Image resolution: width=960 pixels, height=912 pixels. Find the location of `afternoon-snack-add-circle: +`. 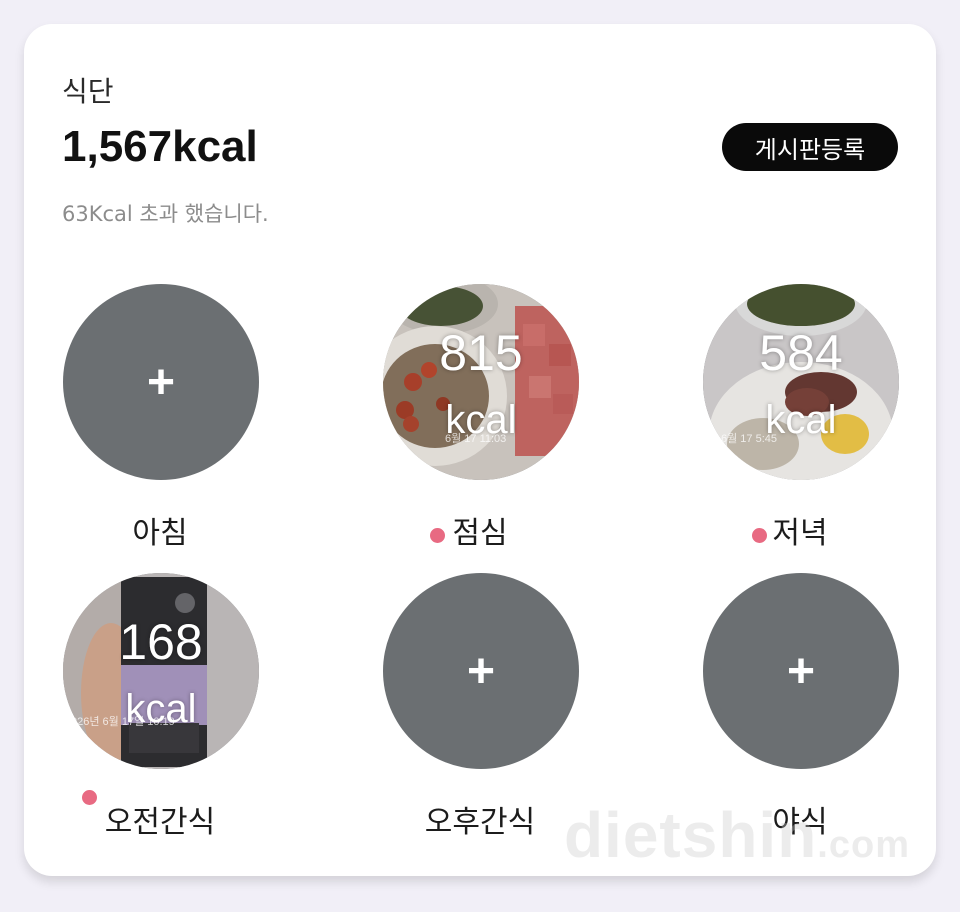

afternoon-snack-add-circle: + is located at coordinates (481, 671).